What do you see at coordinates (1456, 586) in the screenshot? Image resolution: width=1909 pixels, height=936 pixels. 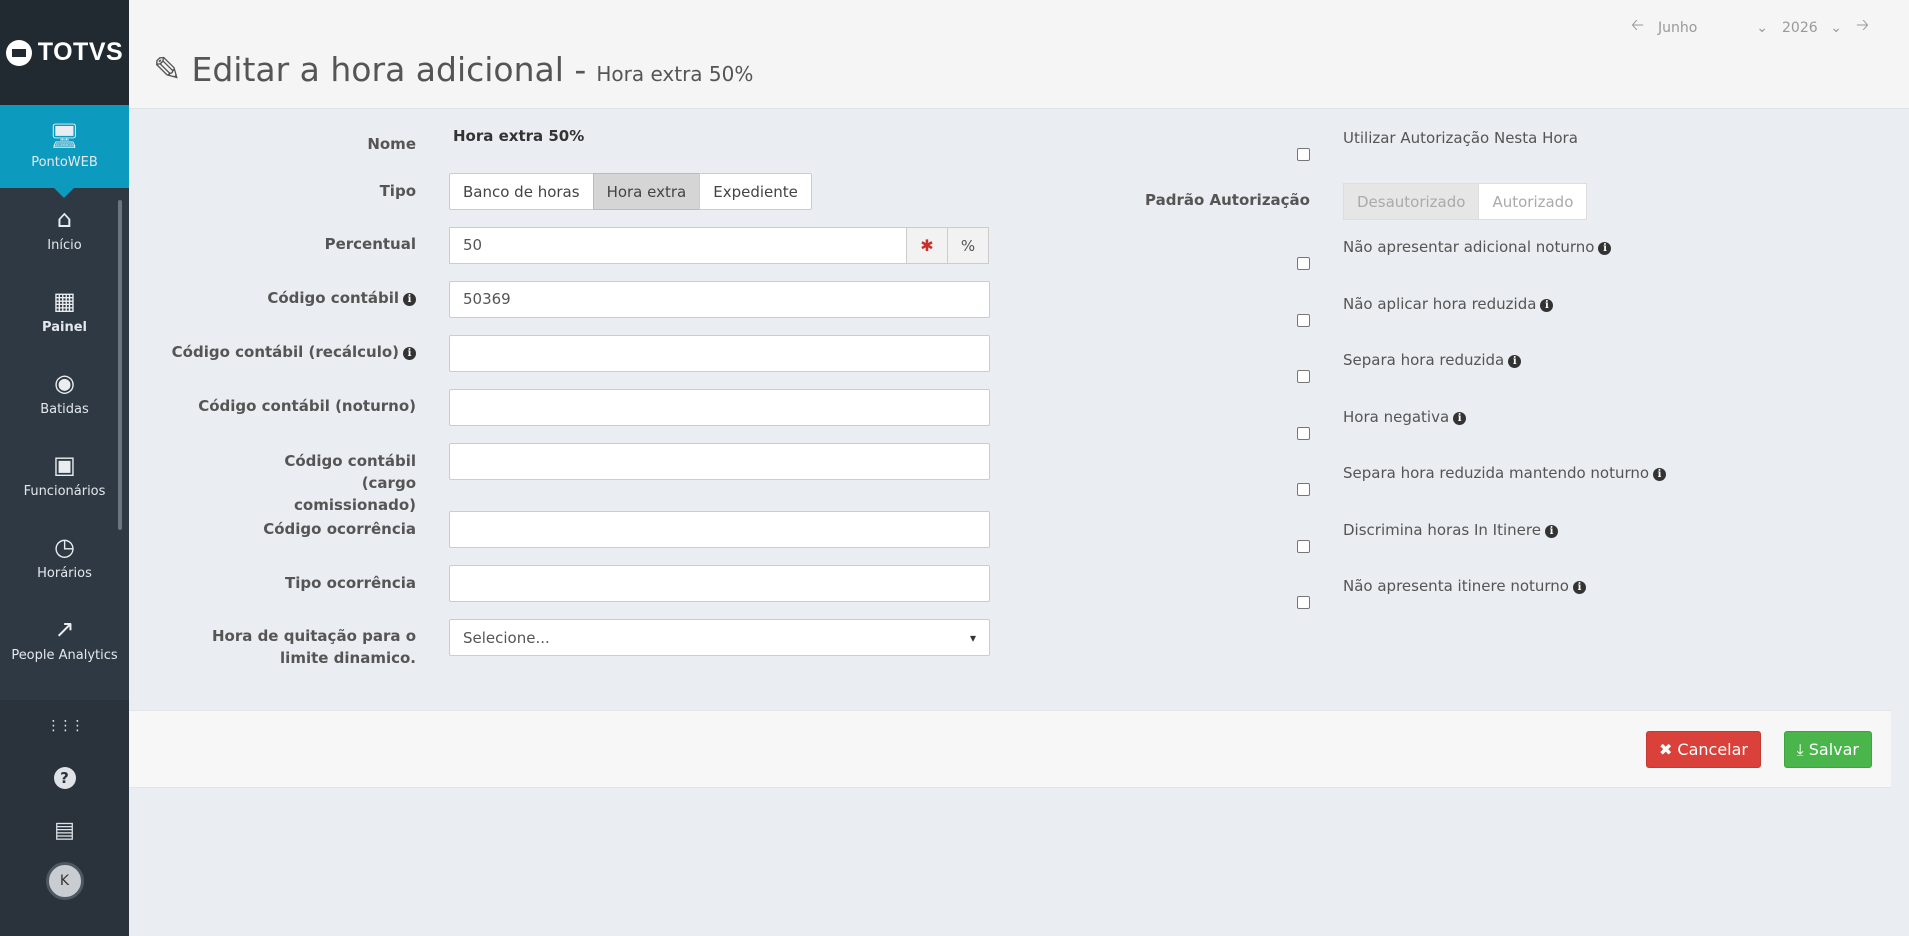 I see `nao-itinere-noturno-text: Não apresenta itinere noturno` at bounding box center [1456, 586].